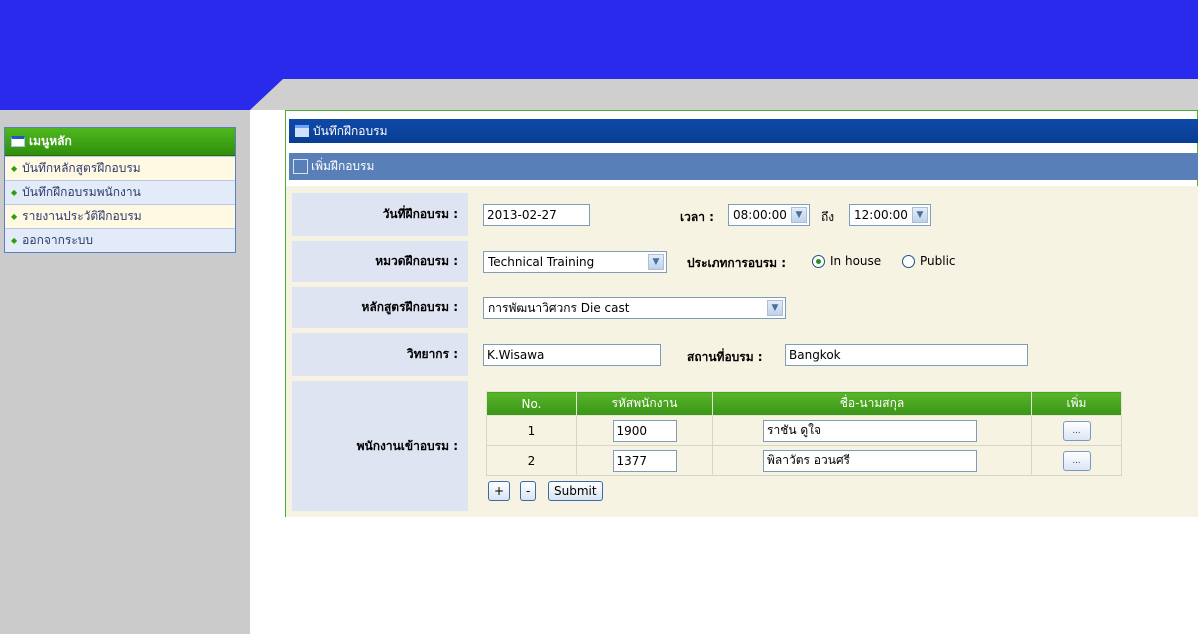 Image resolution: width=1198 pixels, height=634 pixels. What do you see at coordinates (380, 307) in the screenshot?
I see `course-label: หลักสูตรฝึกอบรม :` at bounding box center [380, 307].